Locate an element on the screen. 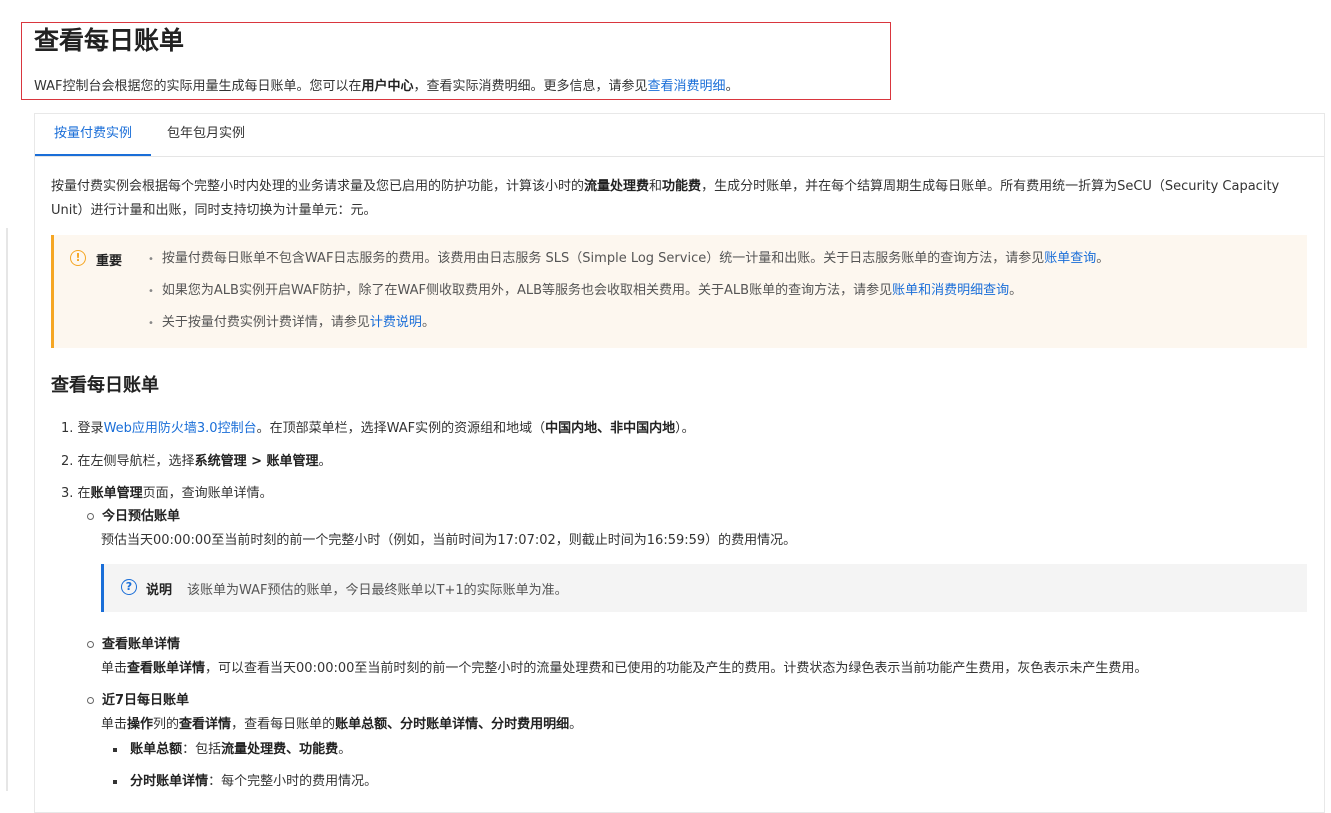  bill-management-text: 账单管理 is located at coordinates (116, 493).